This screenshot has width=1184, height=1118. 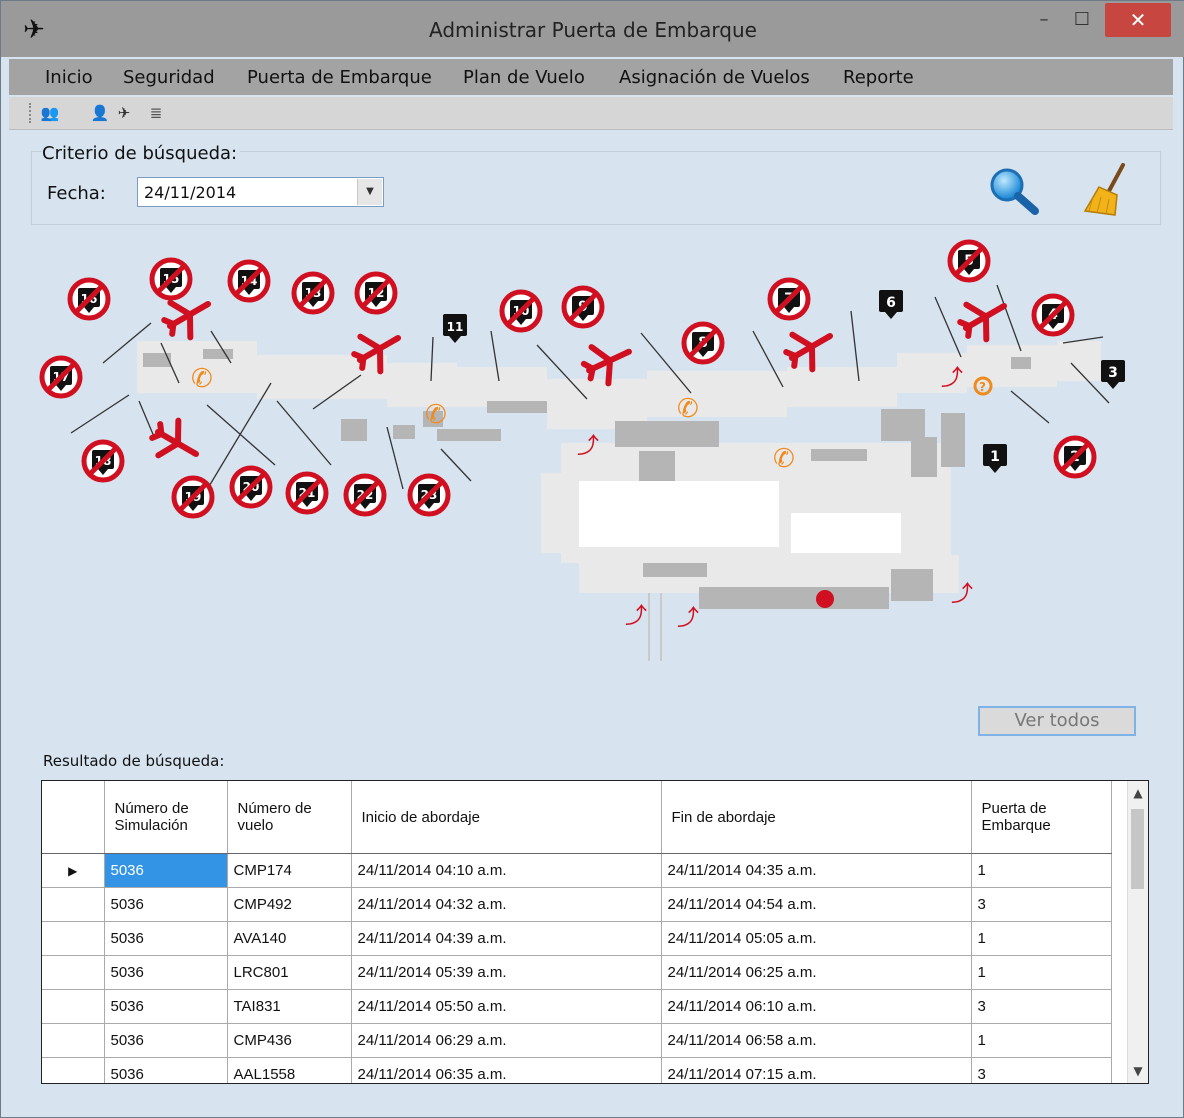 What do you see at coordinates (166, 817) in the screenshot?
I see `col-header-simulacion: Número de Simulación` at bounding box center [166, 817].